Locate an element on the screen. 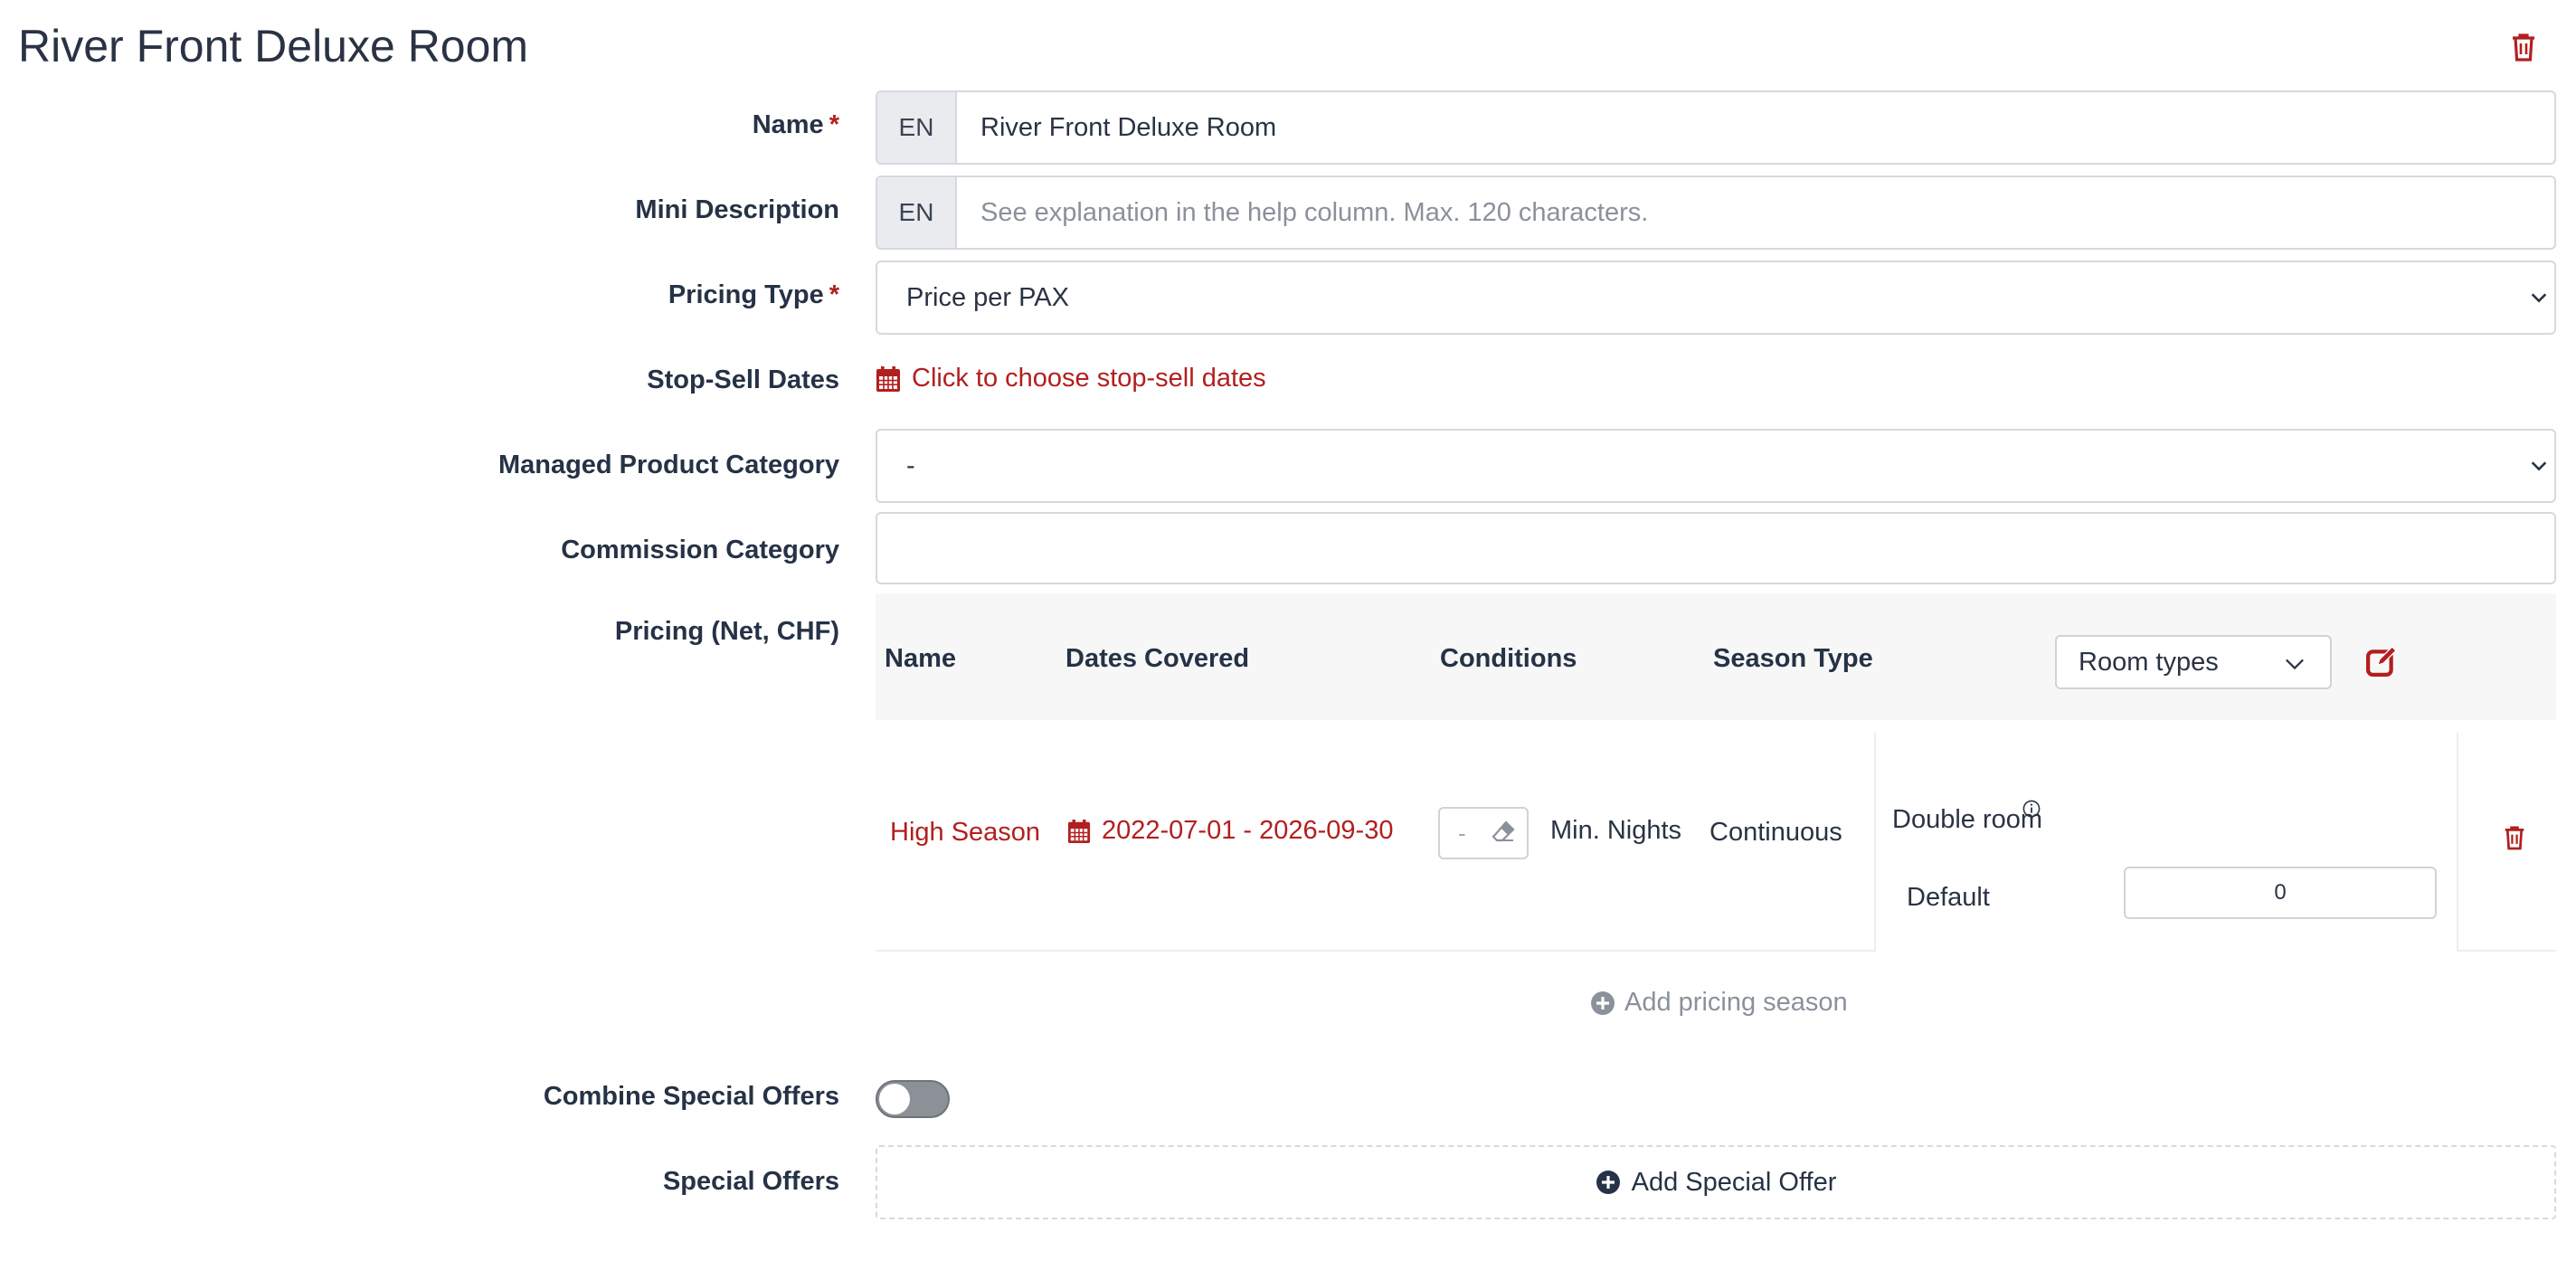 The width and height of the screenshot is (2576, 1261). toggle-knob is located at coordinates (895, 1099).